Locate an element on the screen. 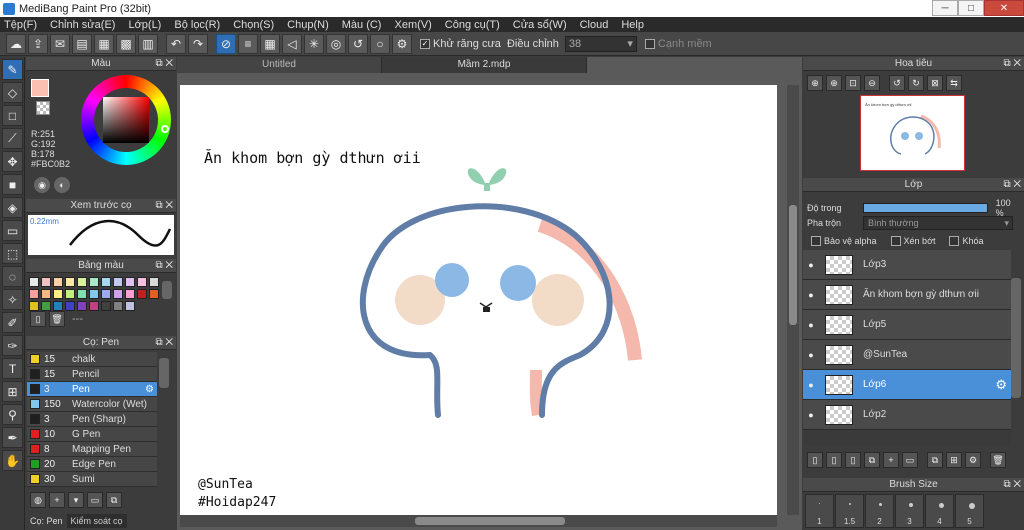  tab-brush-control: Kiểm soát cọ is located at coordinates (96, 521).